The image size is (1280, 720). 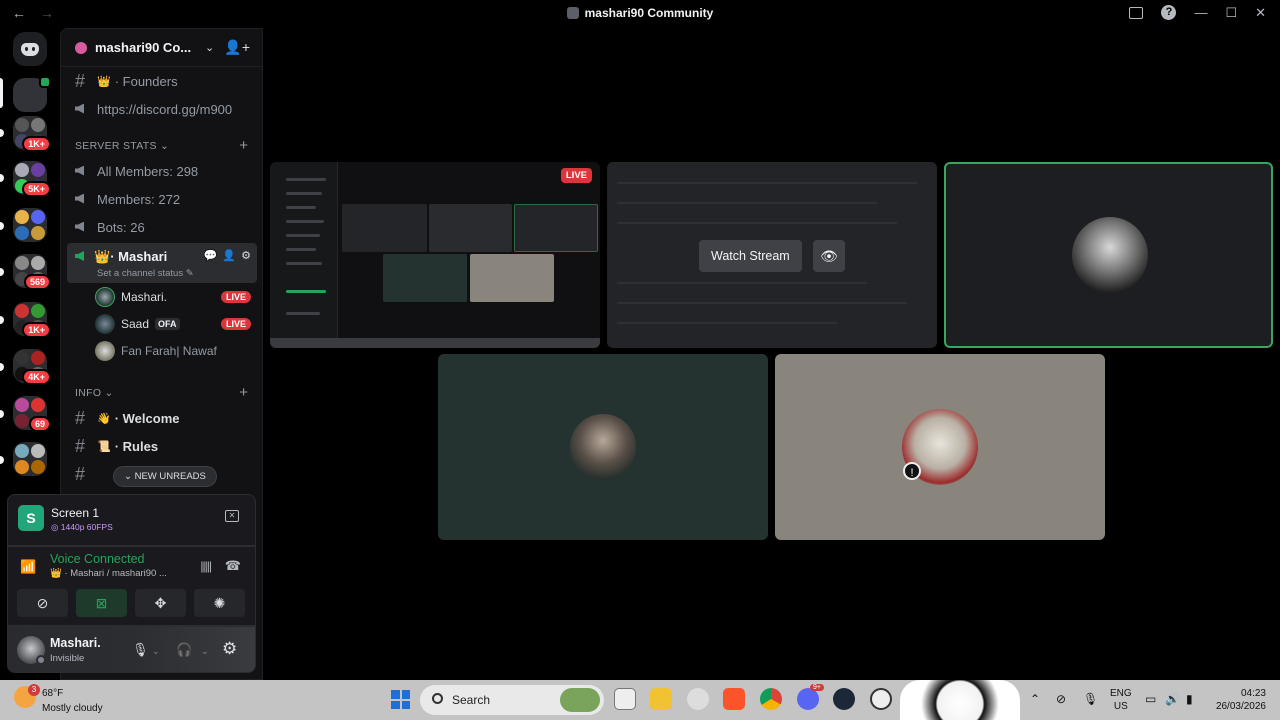 What do you see at coordinates (31, 518) in the screenshot?
I see `screen-thumbnail: S` at bounding box center [31, 518].